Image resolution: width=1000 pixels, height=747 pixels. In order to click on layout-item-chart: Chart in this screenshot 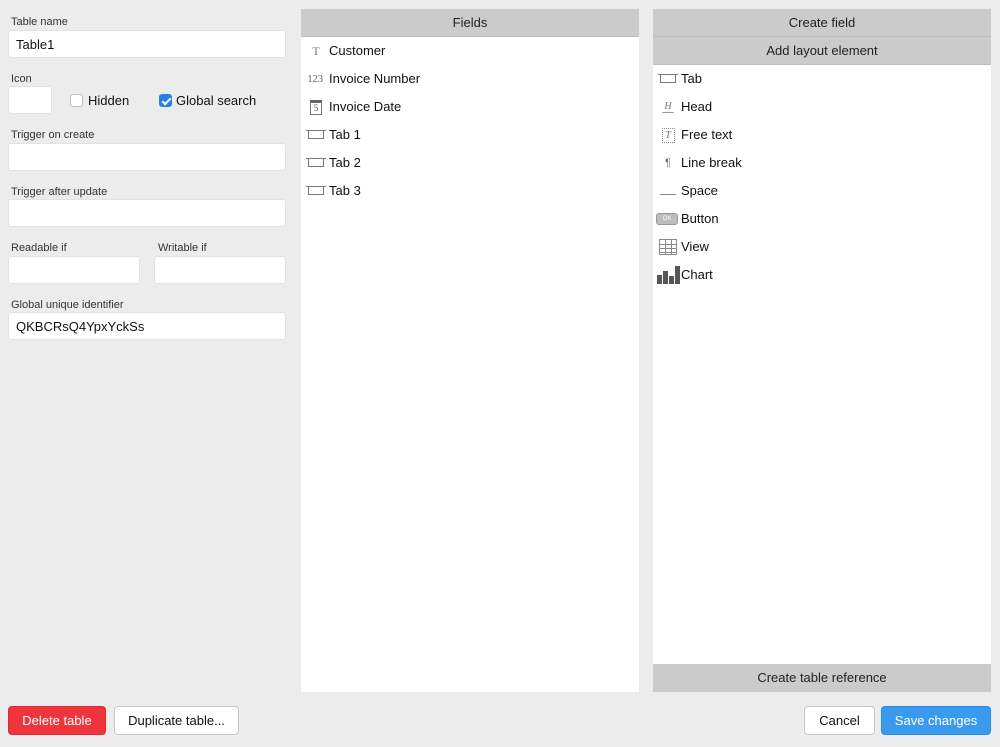, I will do `click(822, 275)`.